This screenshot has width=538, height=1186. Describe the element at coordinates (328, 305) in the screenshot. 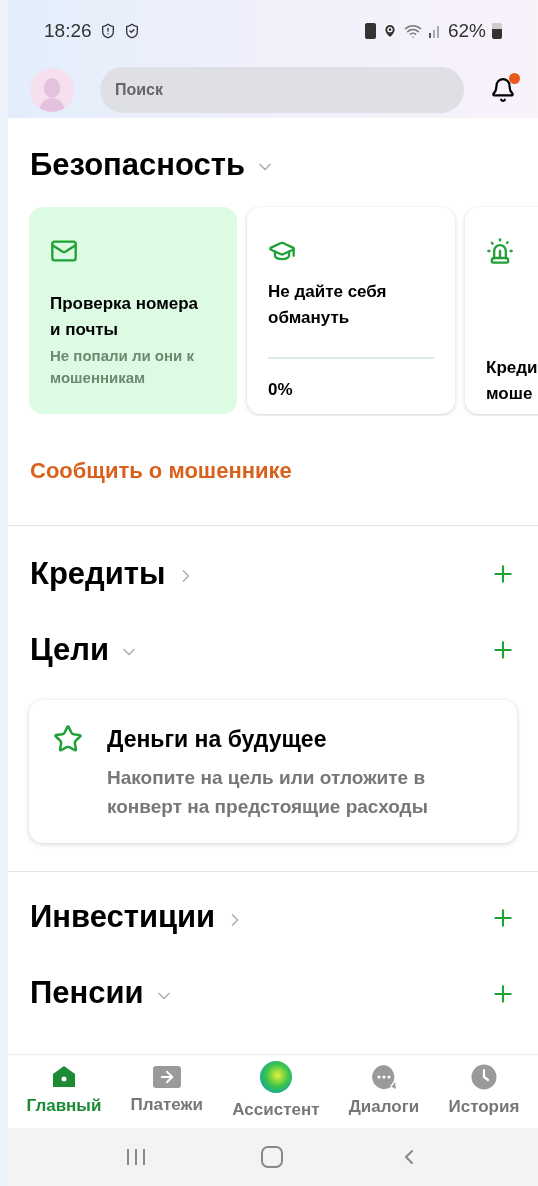

I see `card-title: Не дайте себя обмануть` at that location.